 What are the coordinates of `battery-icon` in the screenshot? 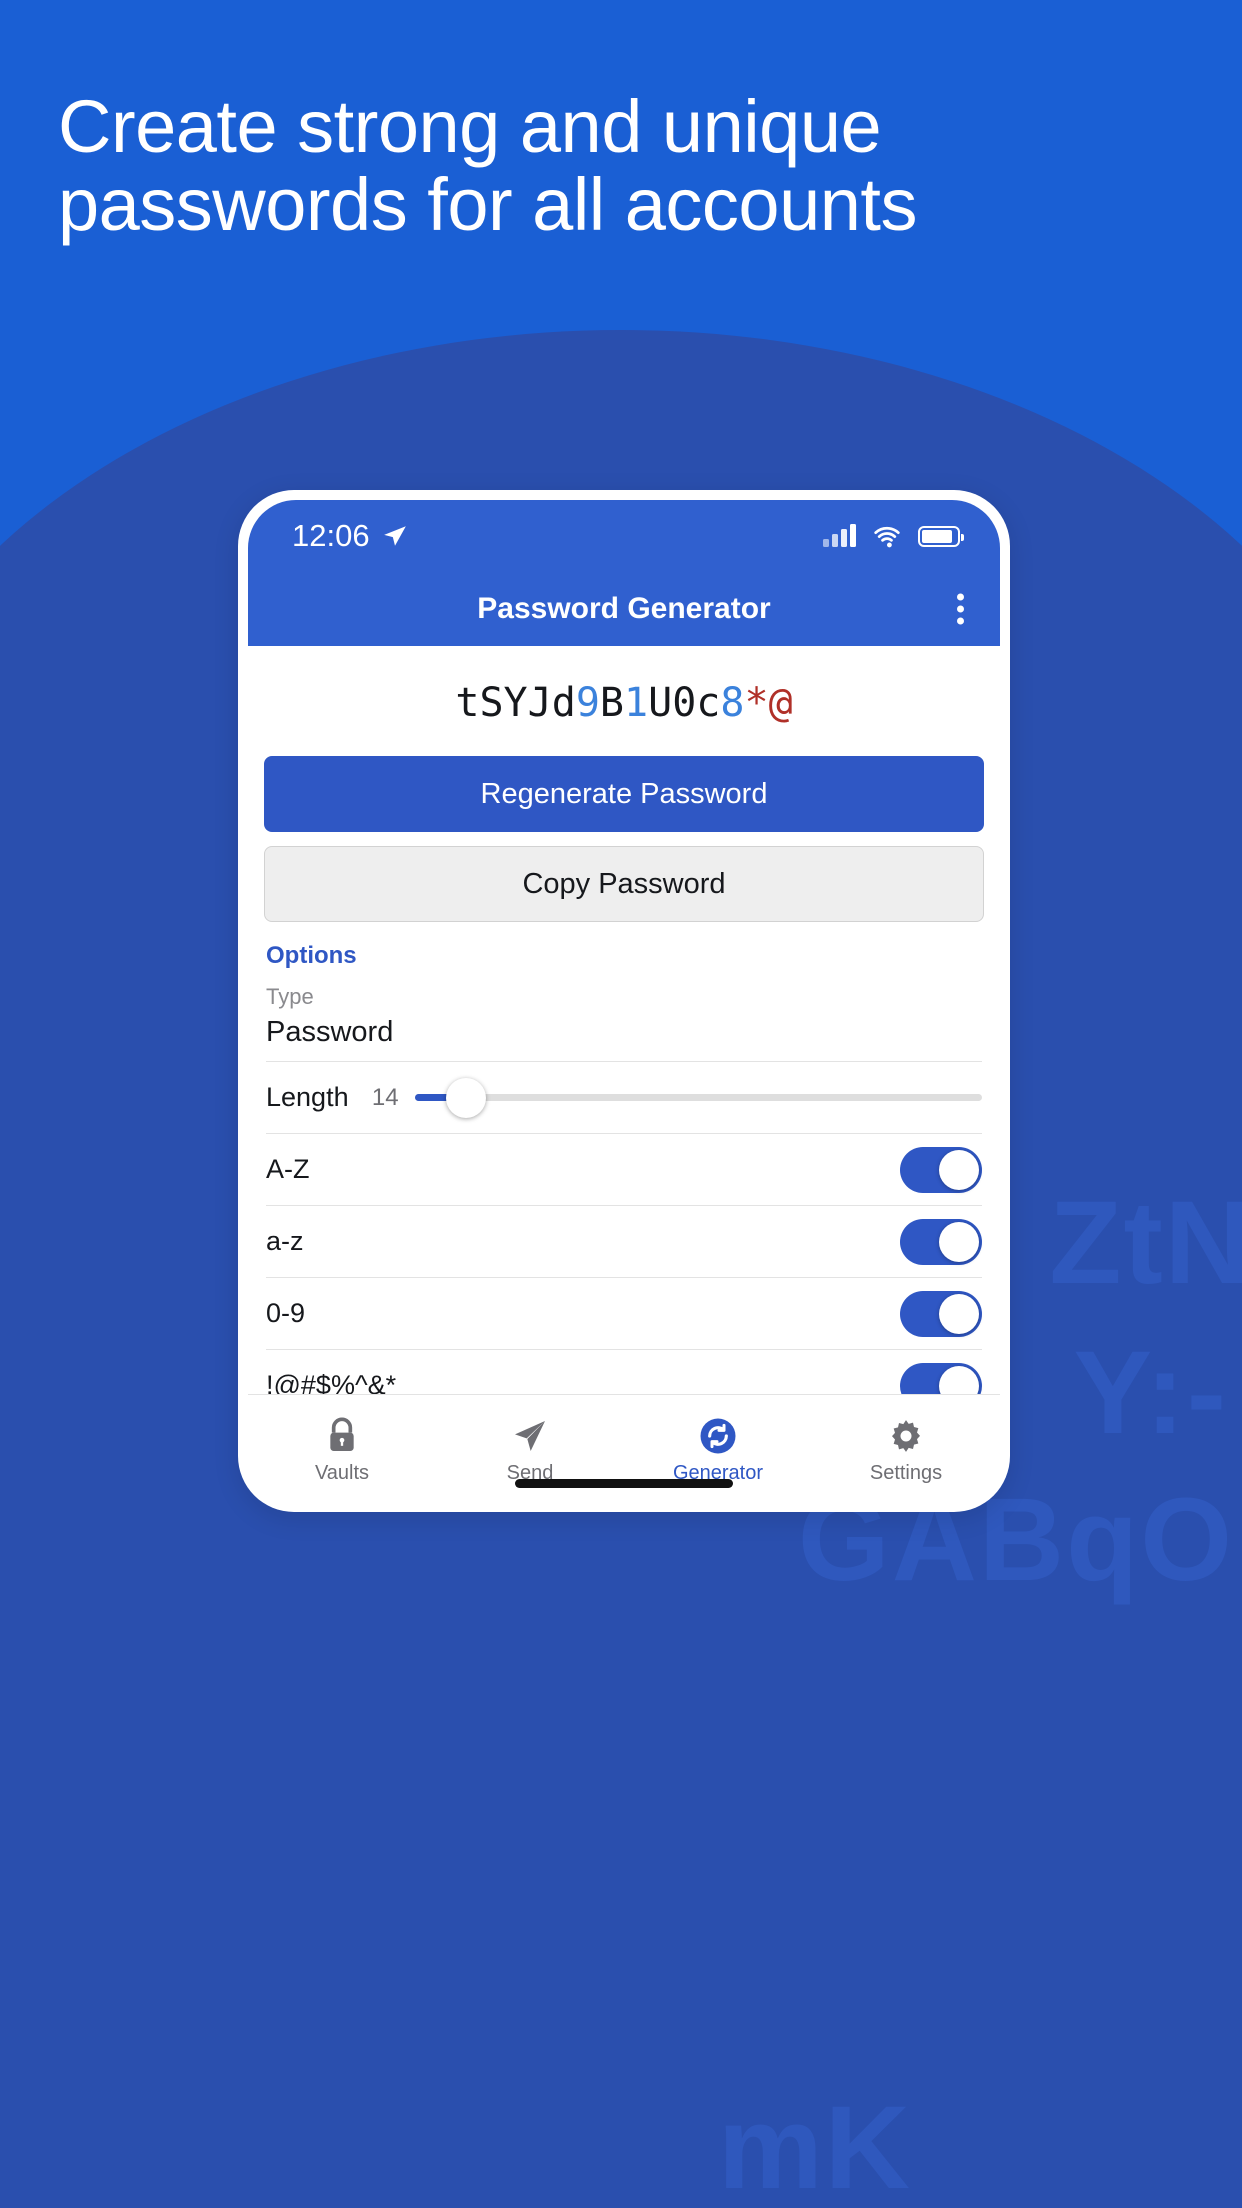 It's located at (941, 536).